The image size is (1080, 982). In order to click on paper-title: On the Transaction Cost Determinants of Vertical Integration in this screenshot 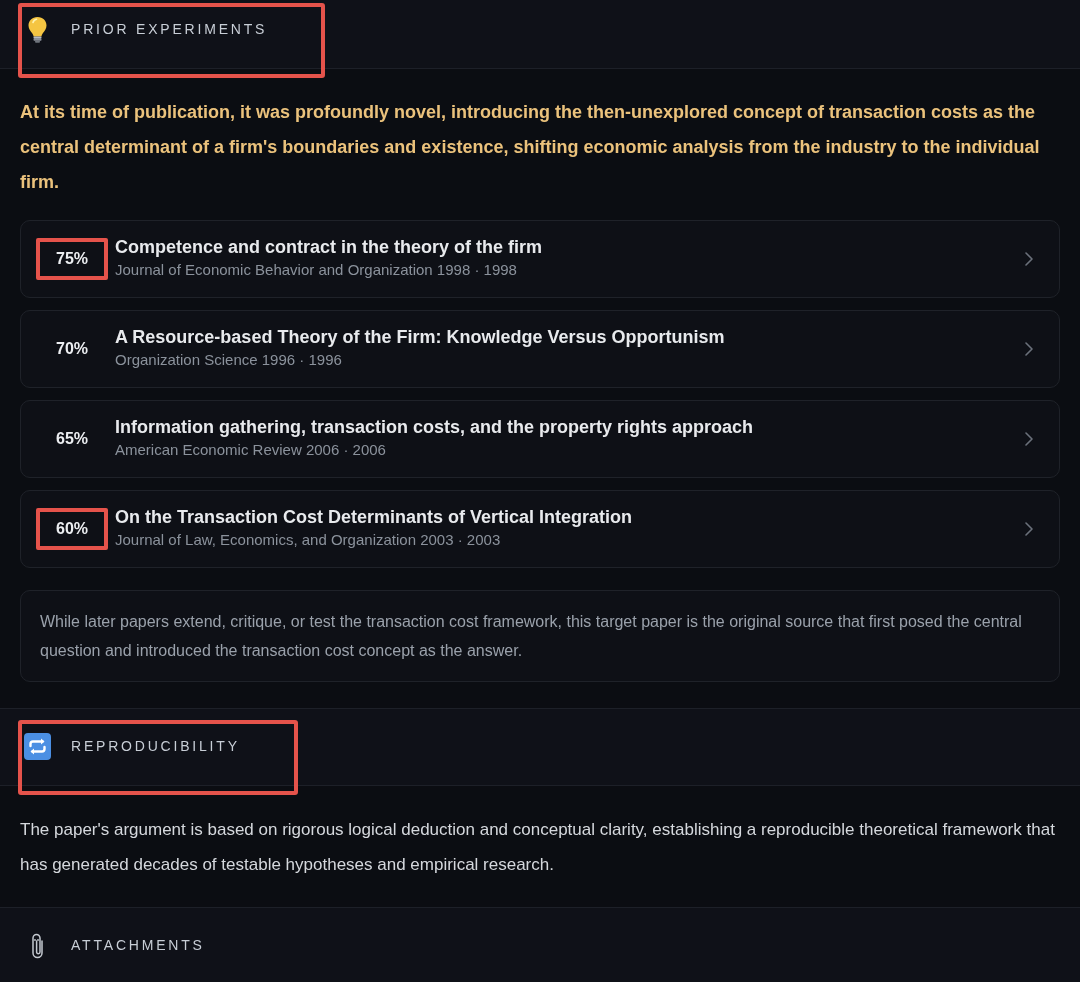, I will do `click(374, 517)`.